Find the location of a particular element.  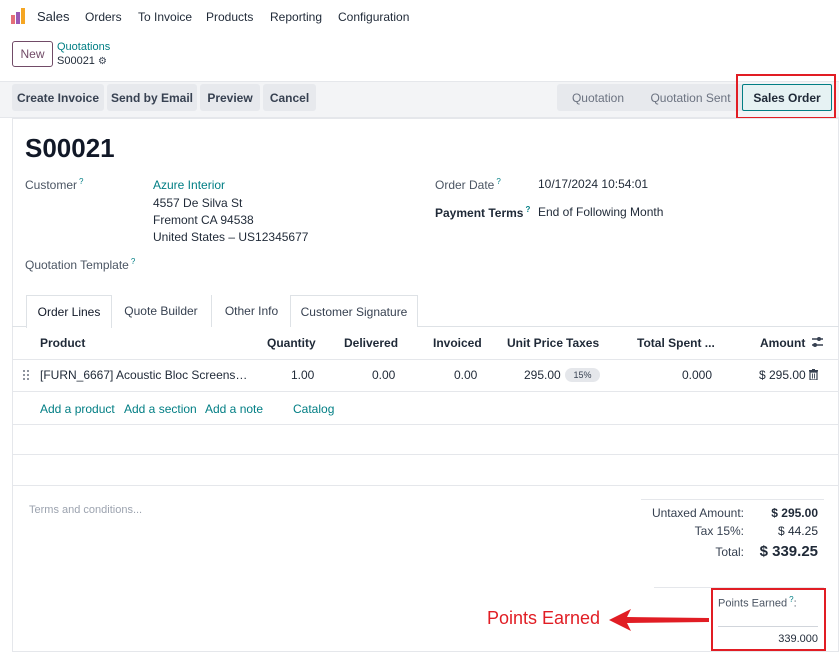

annotation-arrow-icon is located at coordinates (659, 620).